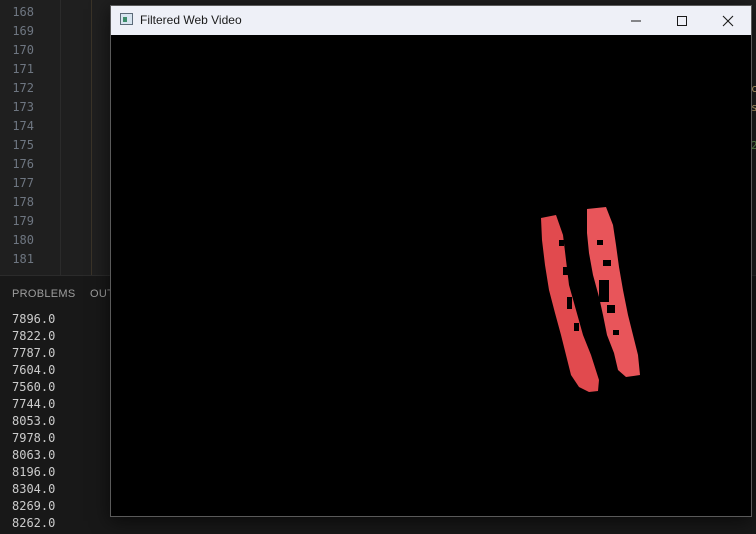 The height and width of the screenshot is (534, 756). What do you see at coordinates (34, 336) in the screenshot?
I see `output-line: 7822.0` at bounding box center [34, 336].